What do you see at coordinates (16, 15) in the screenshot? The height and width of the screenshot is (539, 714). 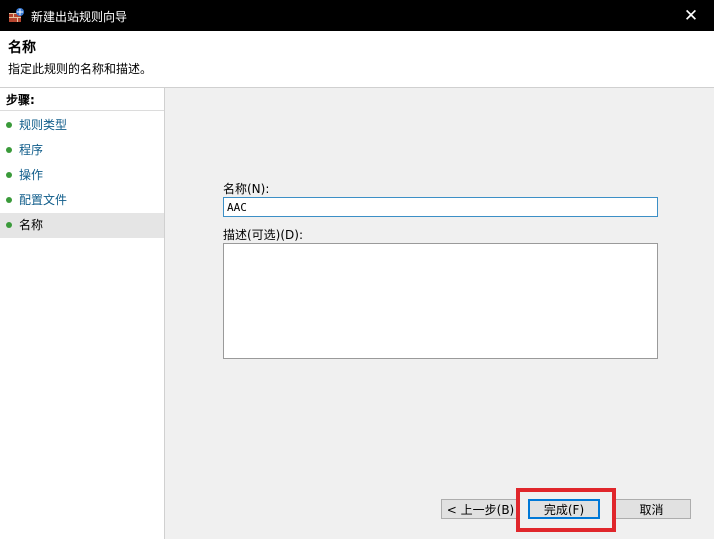 I see `firewall-icon` at bounding box center [16, 15].